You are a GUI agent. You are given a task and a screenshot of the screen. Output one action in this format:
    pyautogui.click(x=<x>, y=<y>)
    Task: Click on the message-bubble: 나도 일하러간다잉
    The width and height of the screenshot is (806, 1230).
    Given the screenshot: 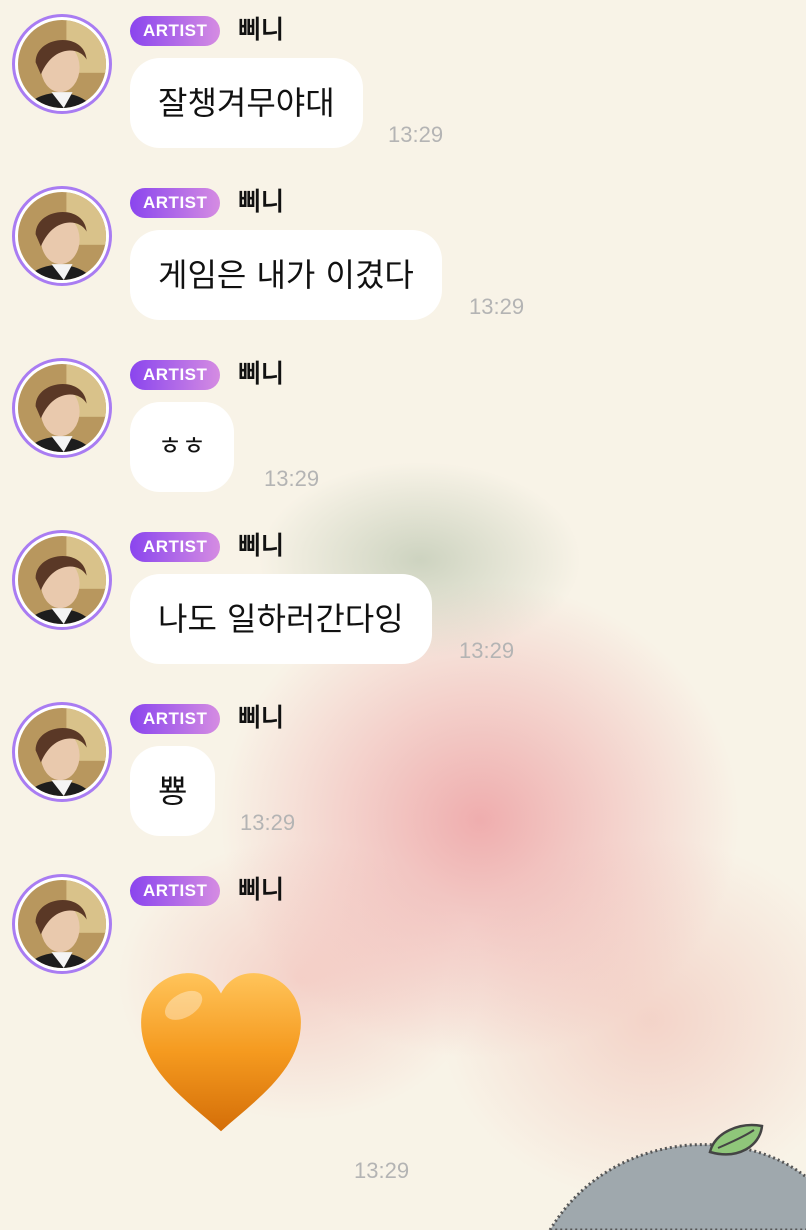 What is the action you would take?
    pyautogui.click(x=281, y=619)
    